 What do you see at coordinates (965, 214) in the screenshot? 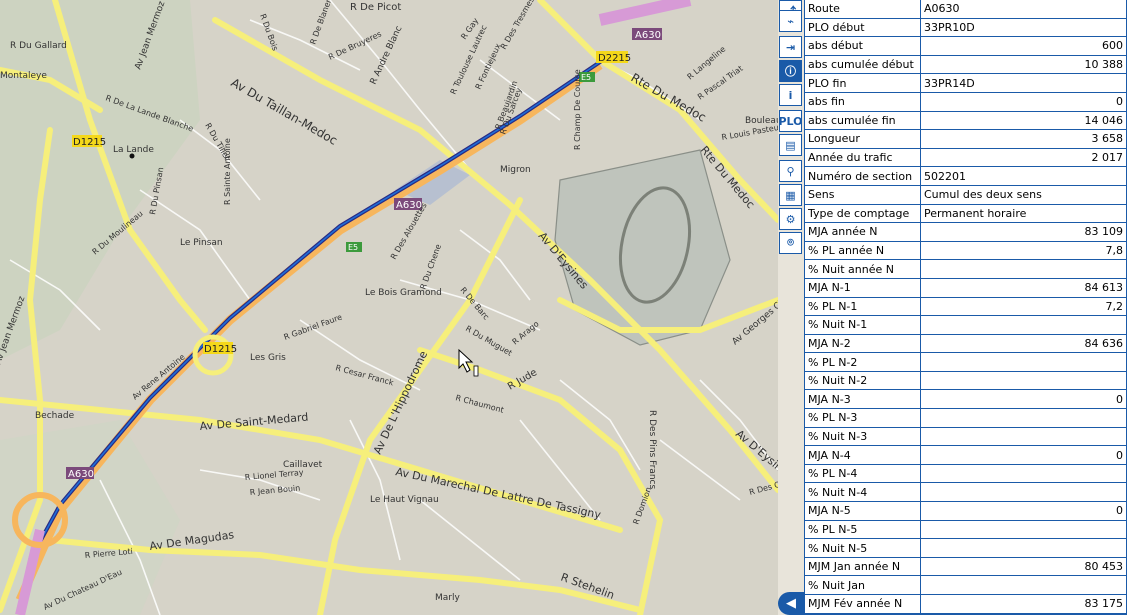
I see `info-row: Type de comptage Permanent horaire` at bounding box center [965, 214].